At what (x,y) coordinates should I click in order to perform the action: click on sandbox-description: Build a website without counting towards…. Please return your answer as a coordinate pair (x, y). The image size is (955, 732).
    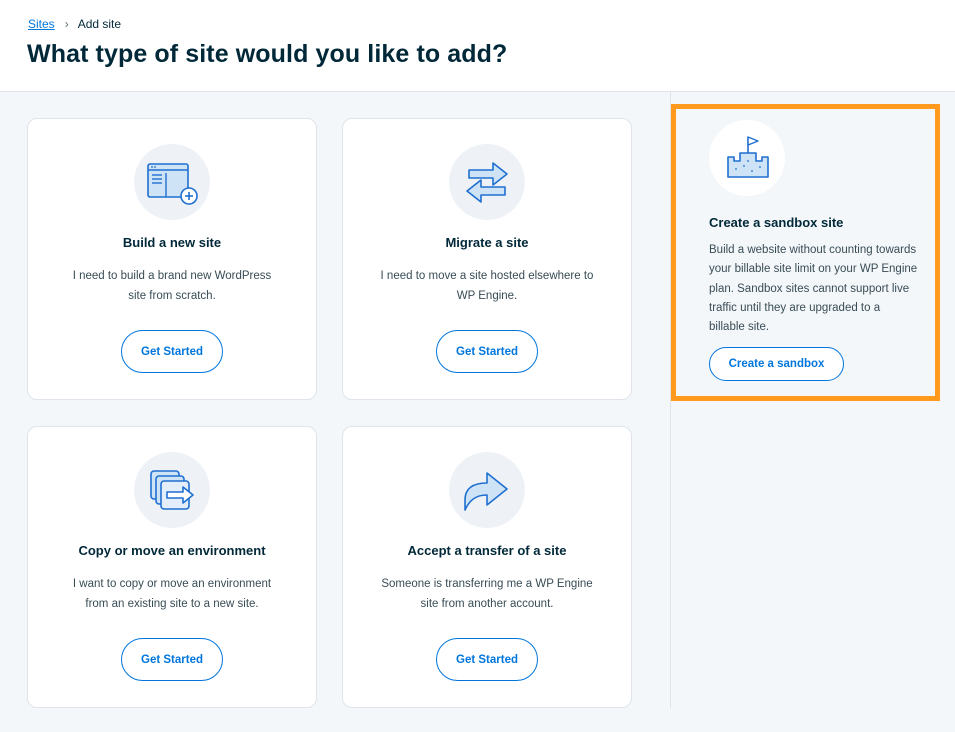
    Looking at the image, I should click on (813, 289).